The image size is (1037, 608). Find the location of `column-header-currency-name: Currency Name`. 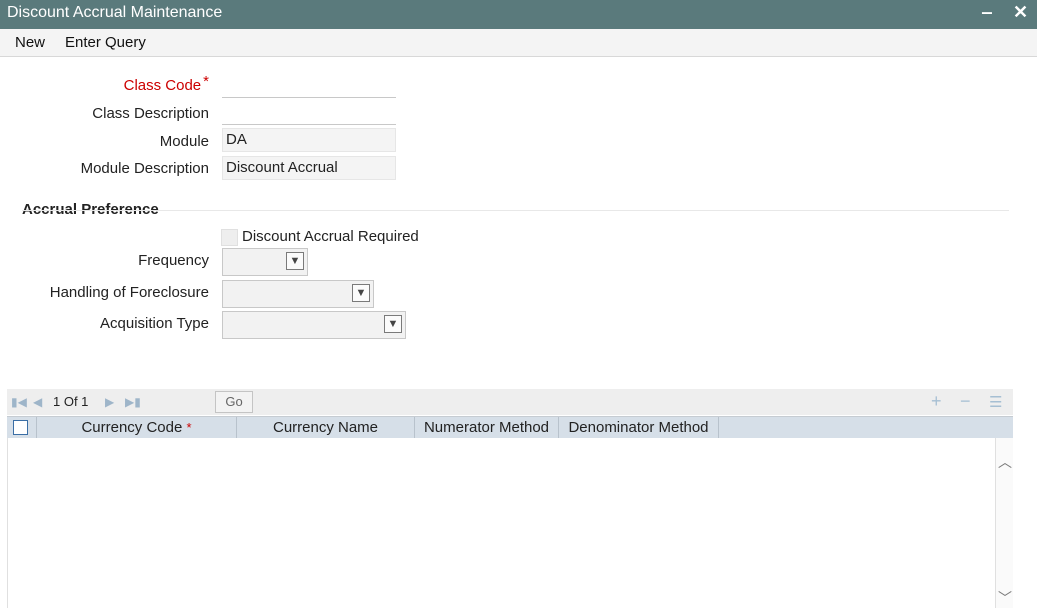

column-header-currency-name: Currency Name is located at coordinates (326, 428).